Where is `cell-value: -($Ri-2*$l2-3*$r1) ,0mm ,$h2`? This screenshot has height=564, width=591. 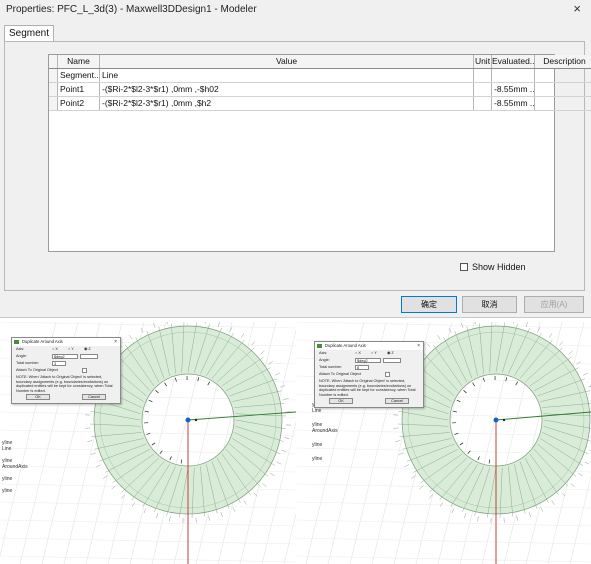
cell-value: -($Ri-2*$l2-3*$r1) ,0mm ,$h2 is located at coordinates (287, 103).